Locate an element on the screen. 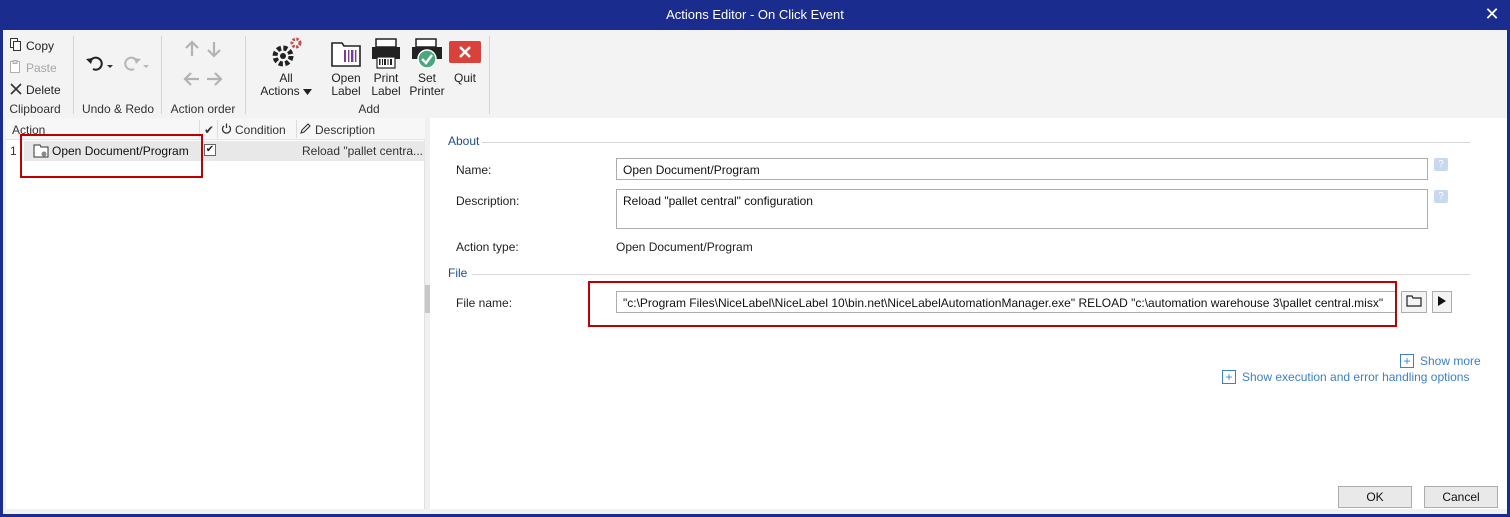 Image resolution: width=1510 pixels, height=517 pixels. title-bar: Actions Editor - On Click Event ✕ is located at coordinates (755, 15).